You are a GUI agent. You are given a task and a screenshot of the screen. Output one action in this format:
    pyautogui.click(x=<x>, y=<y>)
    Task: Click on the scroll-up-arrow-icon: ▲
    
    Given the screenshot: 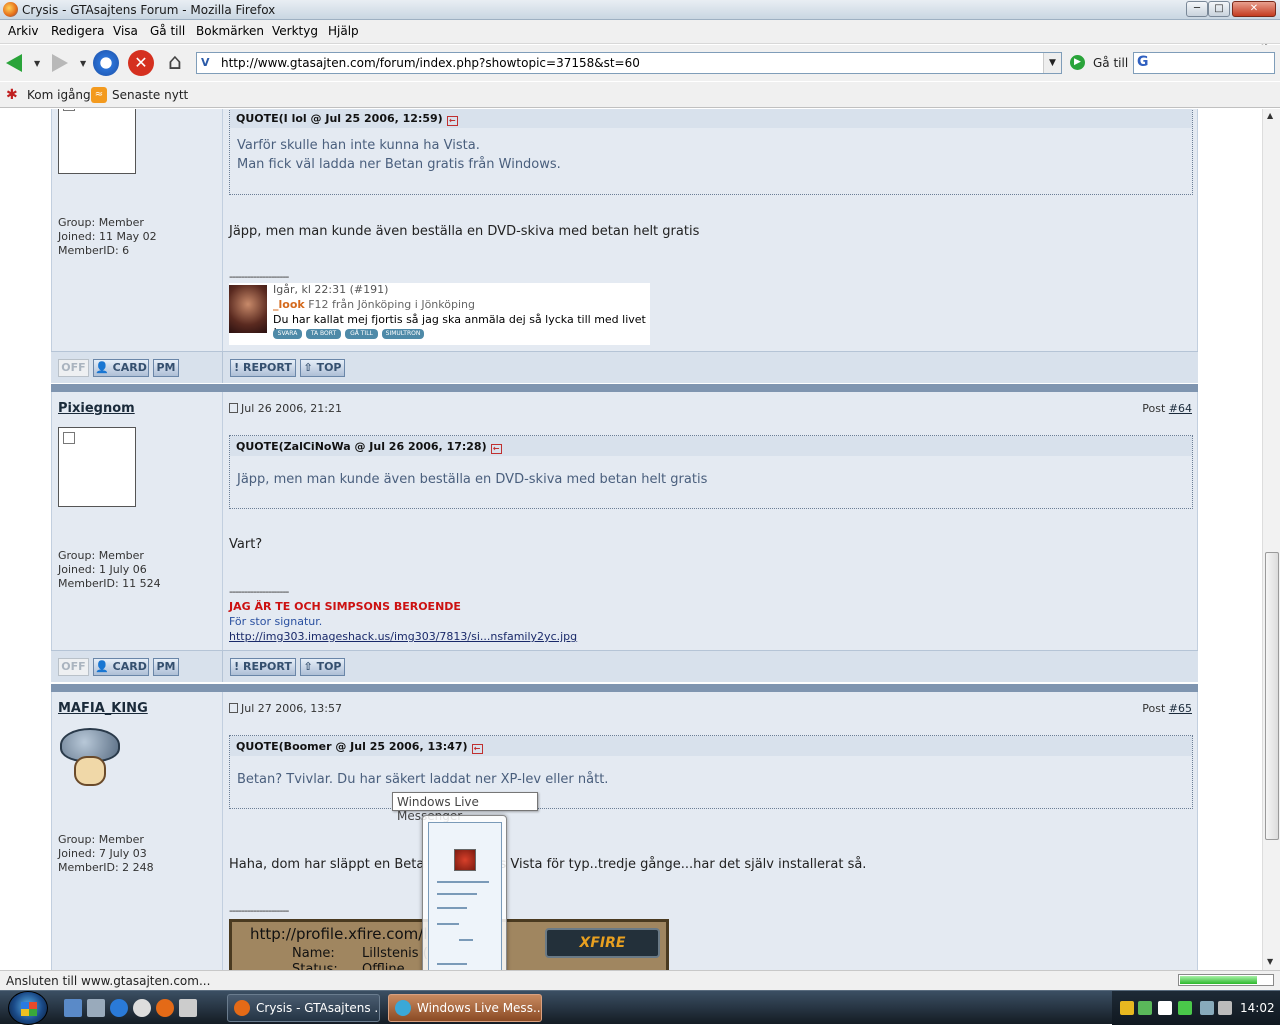 What is the action you would take?
    pyautogui.click(x=1270, y=115)
    